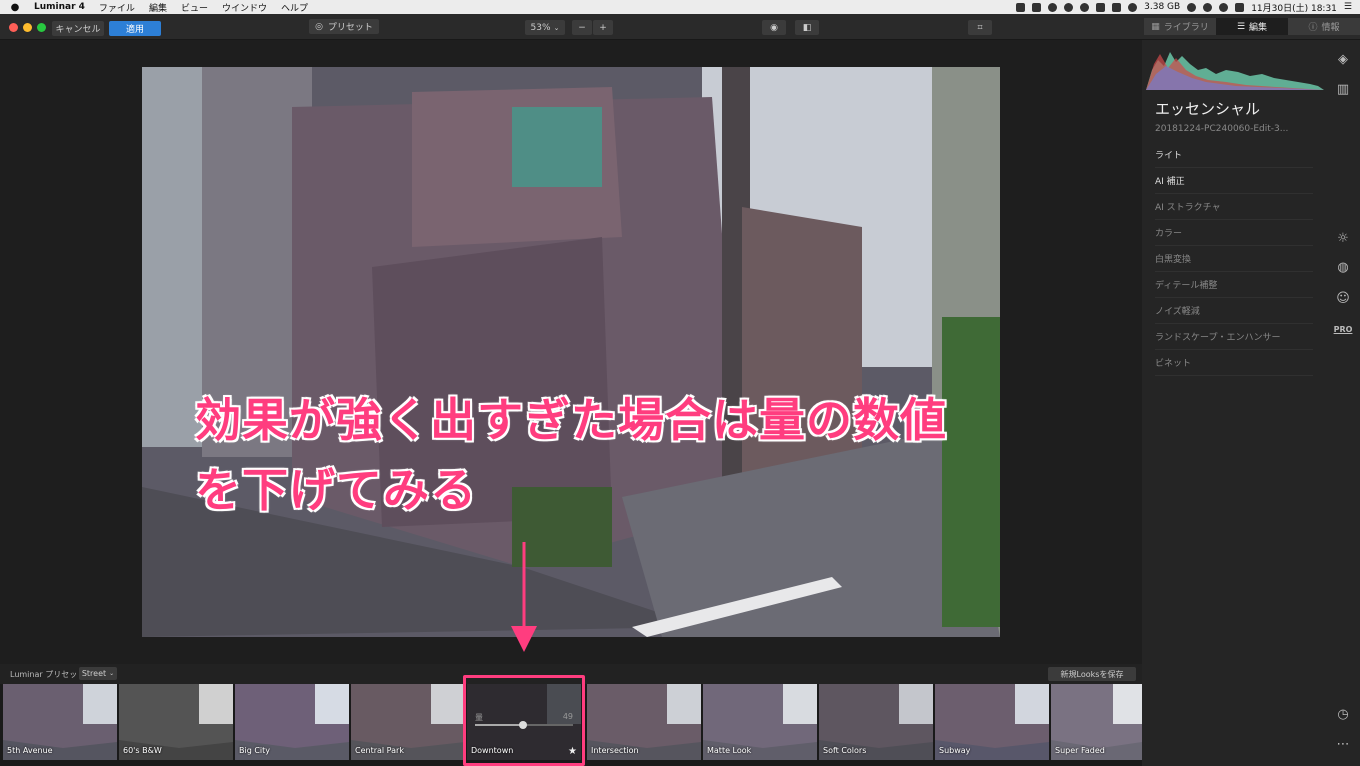 The image size is (1360, 766). What do you see at coordinates (1162, 7) in the screenshot?
I see `memory-usage: 3.38 GB` at bounding box center [1162, 7].